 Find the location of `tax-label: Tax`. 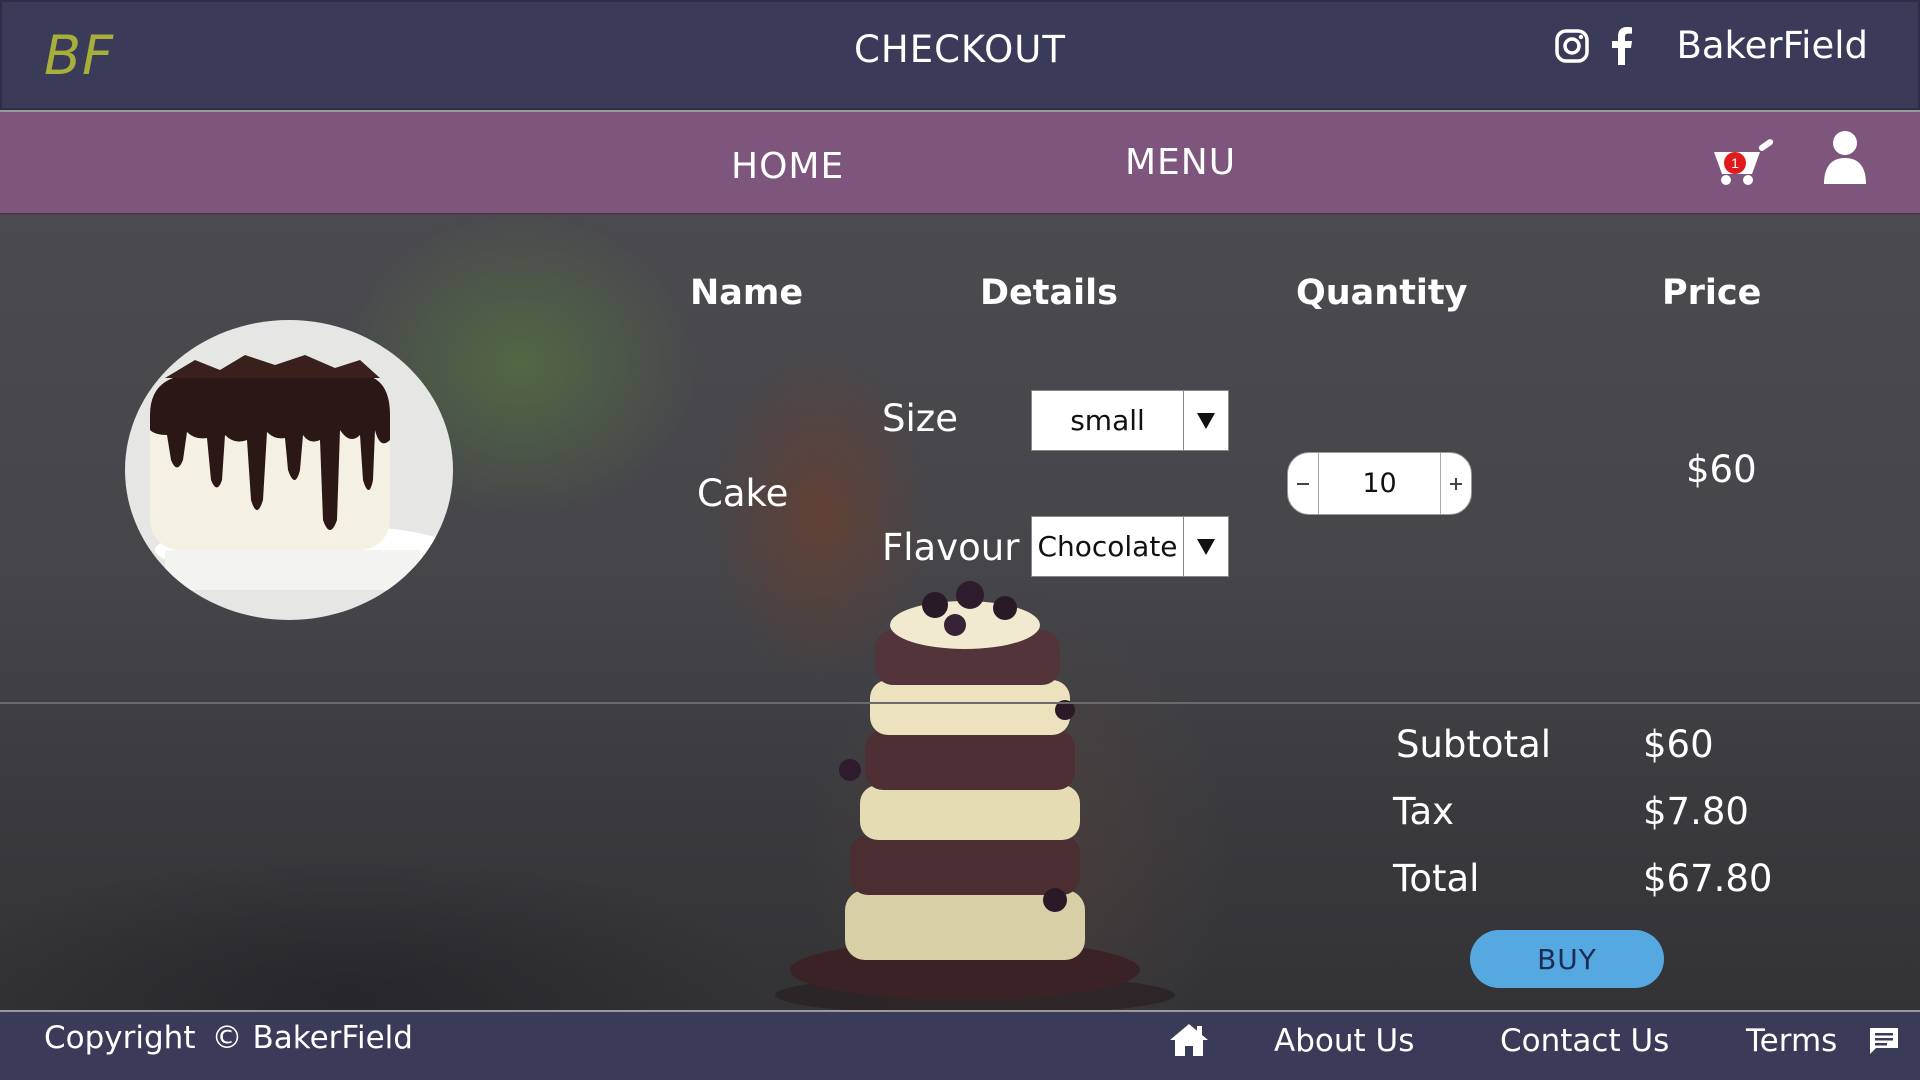

tax-label: Tax is located at coordinates (1424, 811).